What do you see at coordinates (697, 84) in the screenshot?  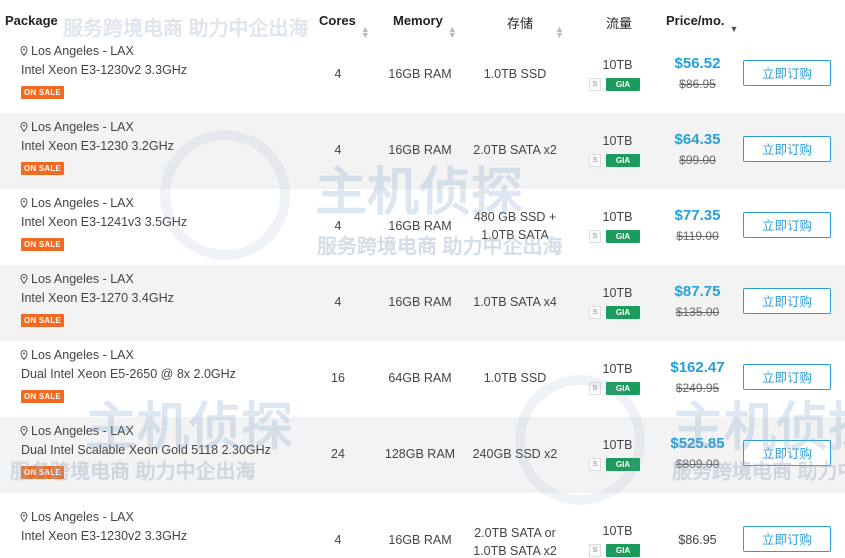 I see `original-price: $86.95` at bounding box center [697, 84].